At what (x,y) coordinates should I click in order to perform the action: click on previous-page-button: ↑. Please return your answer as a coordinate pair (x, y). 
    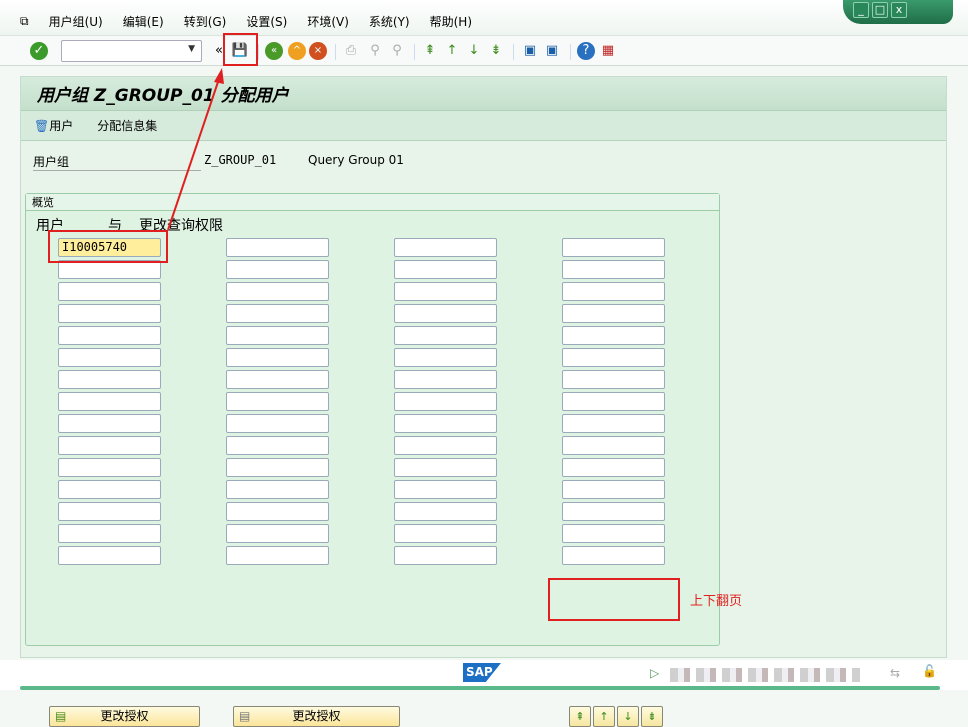
    Looking at the image, I should click on (604, 716).